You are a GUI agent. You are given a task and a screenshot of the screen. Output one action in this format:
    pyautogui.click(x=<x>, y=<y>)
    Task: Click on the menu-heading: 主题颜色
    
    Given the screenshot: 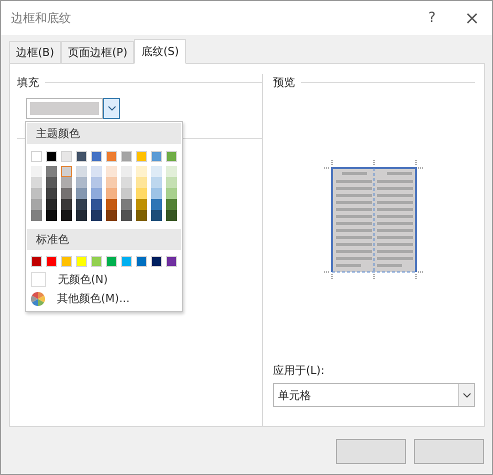 What is the action you would take?
    pyautogui.click(x=104, y=133)
    